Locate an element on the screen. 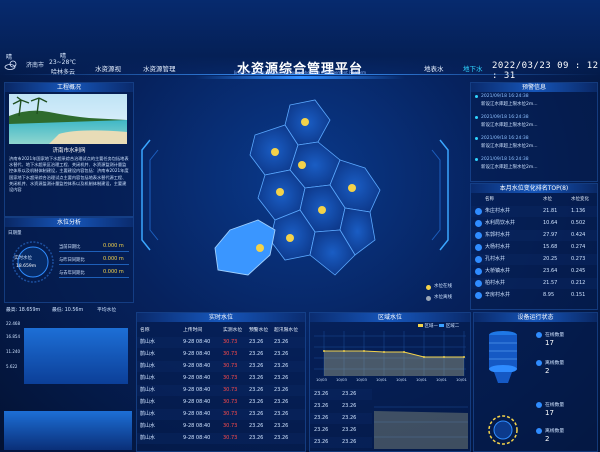 The image size is (600, 452). col-time: 上传时间 is located at coordinates (193, 330).